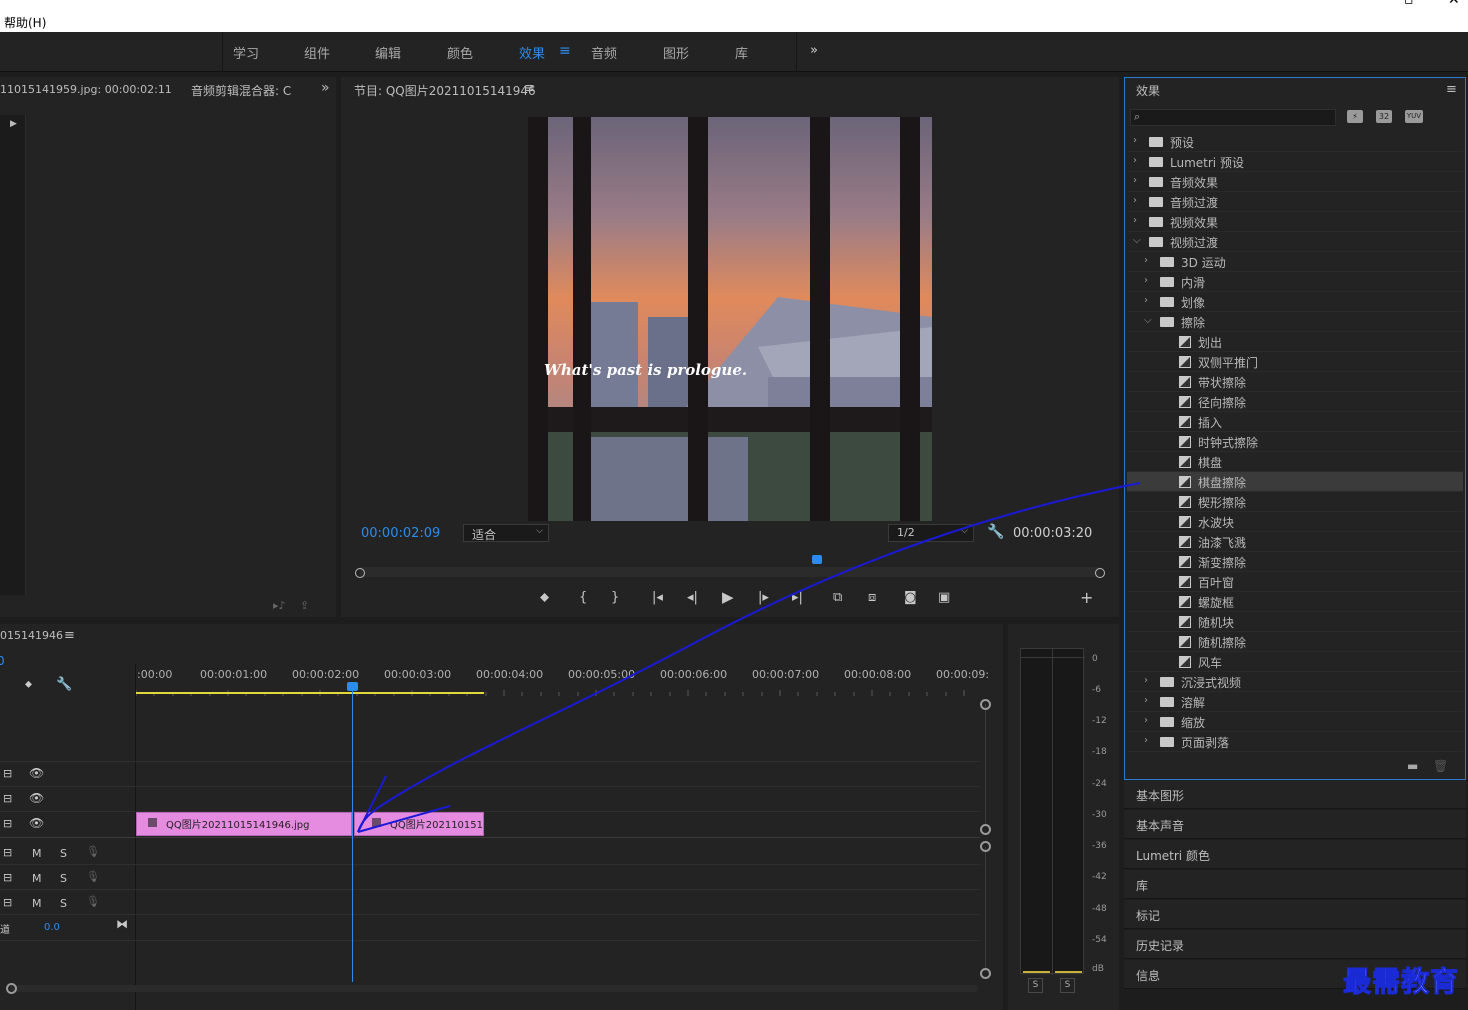 The height and width of the screenshot is (1010, 1468). I want to click on program-title: 节目: QQ图片20211015141946, so click(445, 90).